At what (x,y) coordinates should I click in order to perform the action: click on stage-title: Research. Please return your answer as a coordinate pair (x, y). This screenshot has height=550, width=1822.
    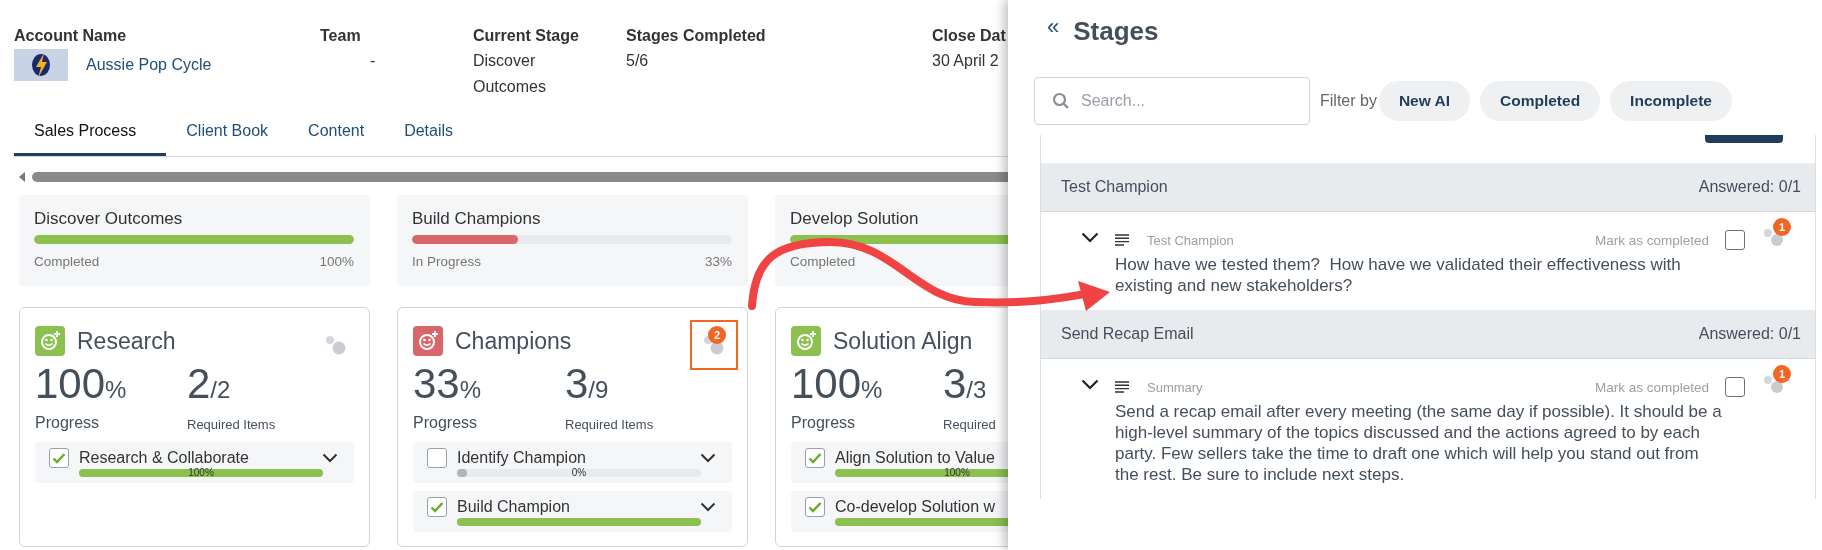
    Looking at the image, I should click on (126, 341).